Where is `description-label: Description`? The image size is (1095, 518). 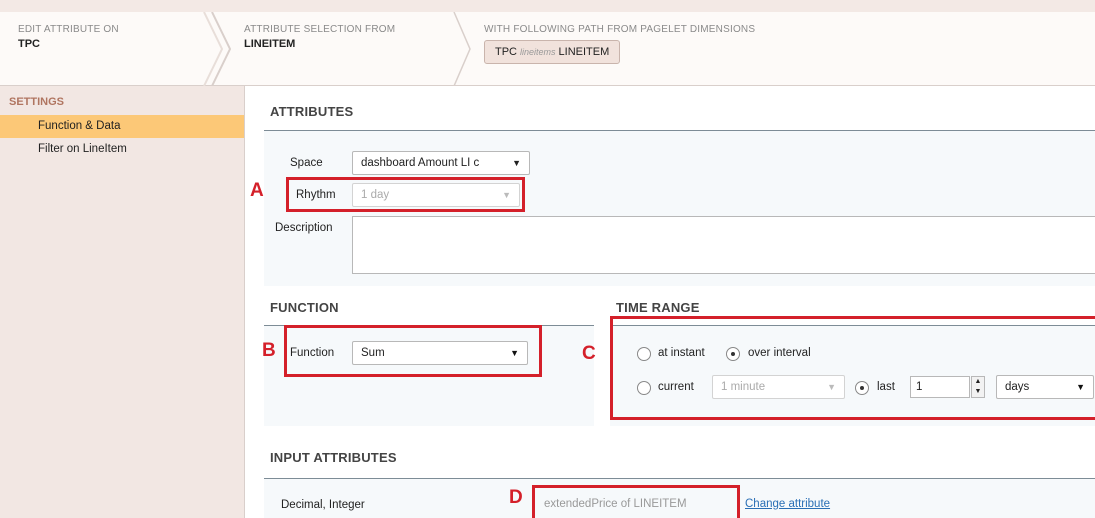 description-label: Description is located at coordinates (304, 228).